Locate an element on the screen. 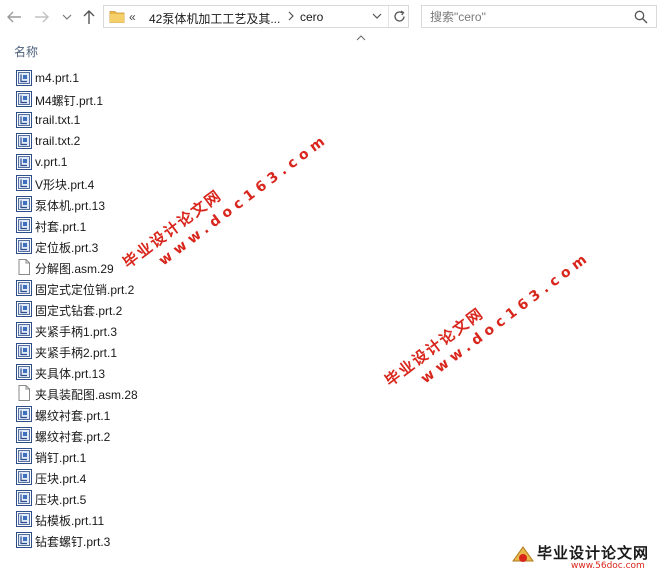 The image size is (665, 575). search-input is located at coordinates (525, 16).